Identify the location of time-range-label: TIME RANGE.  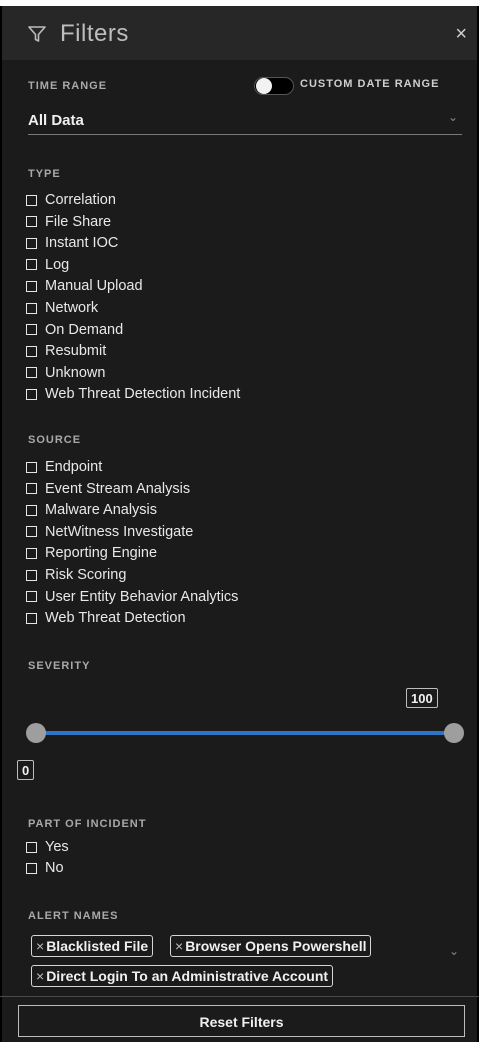
(68, 86).